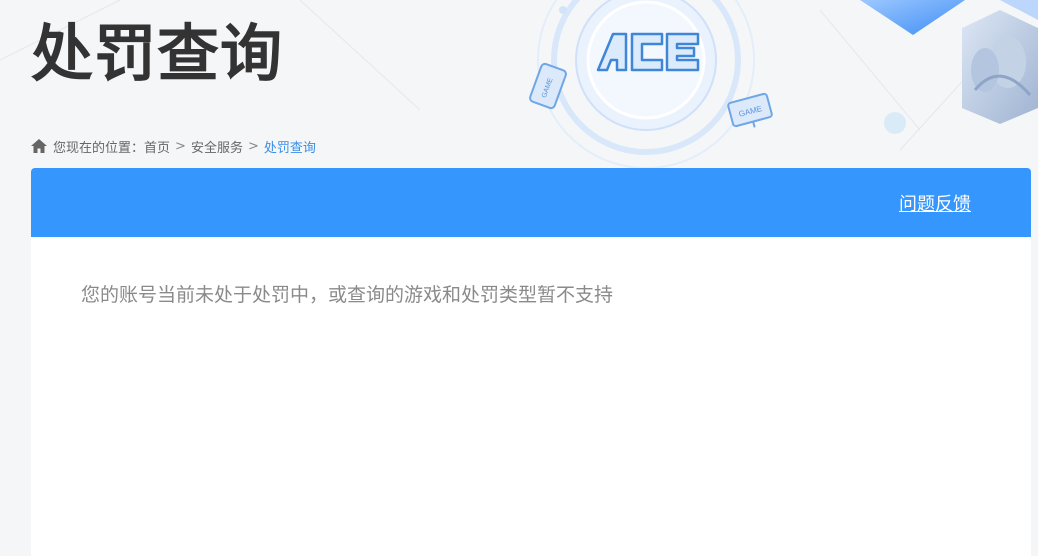 The width and height of the screenshot is (1038, 556). What do you see at coordinates (157, 53) in the screenshot?
I see `page-title: 处罚查询` at bounding box center [157, 53].